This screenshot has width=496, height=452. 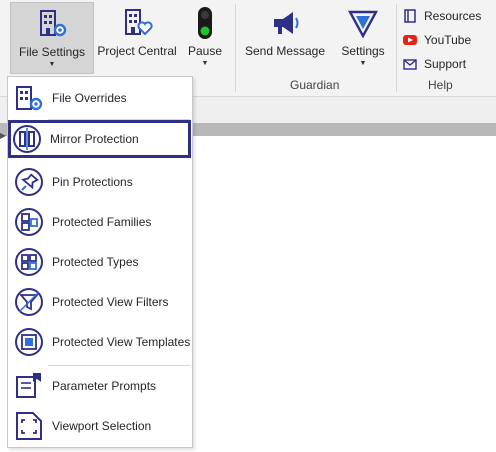 I want to click on book-icon, so click(x=410, y=16).